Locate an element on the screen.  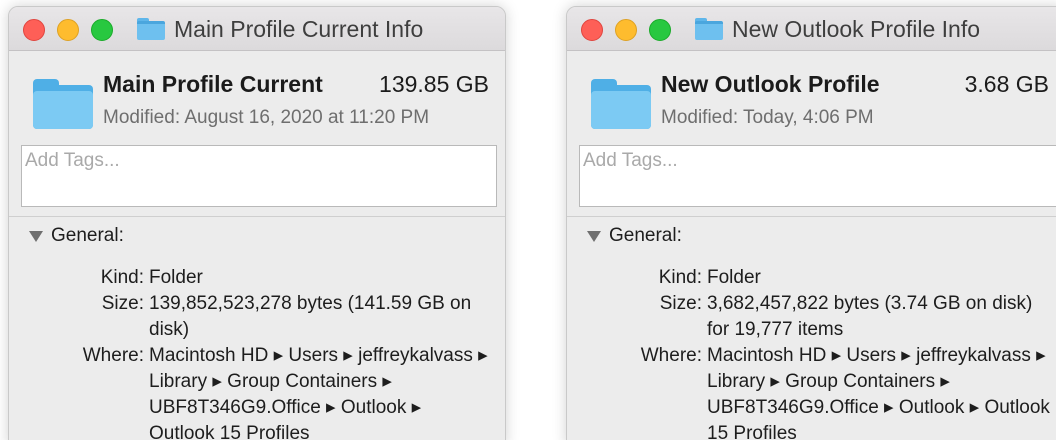
item-size: 139.85 GB is located at coordinates (434, 84).